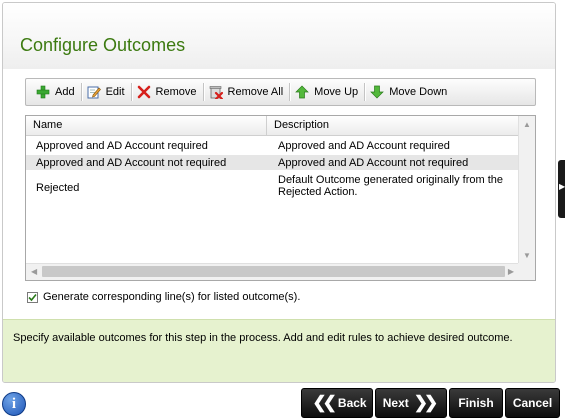 Image resolution: width=565 pixels, height=418 pixels. I want to click on move-down-button: Move Down, so click(409, 92).